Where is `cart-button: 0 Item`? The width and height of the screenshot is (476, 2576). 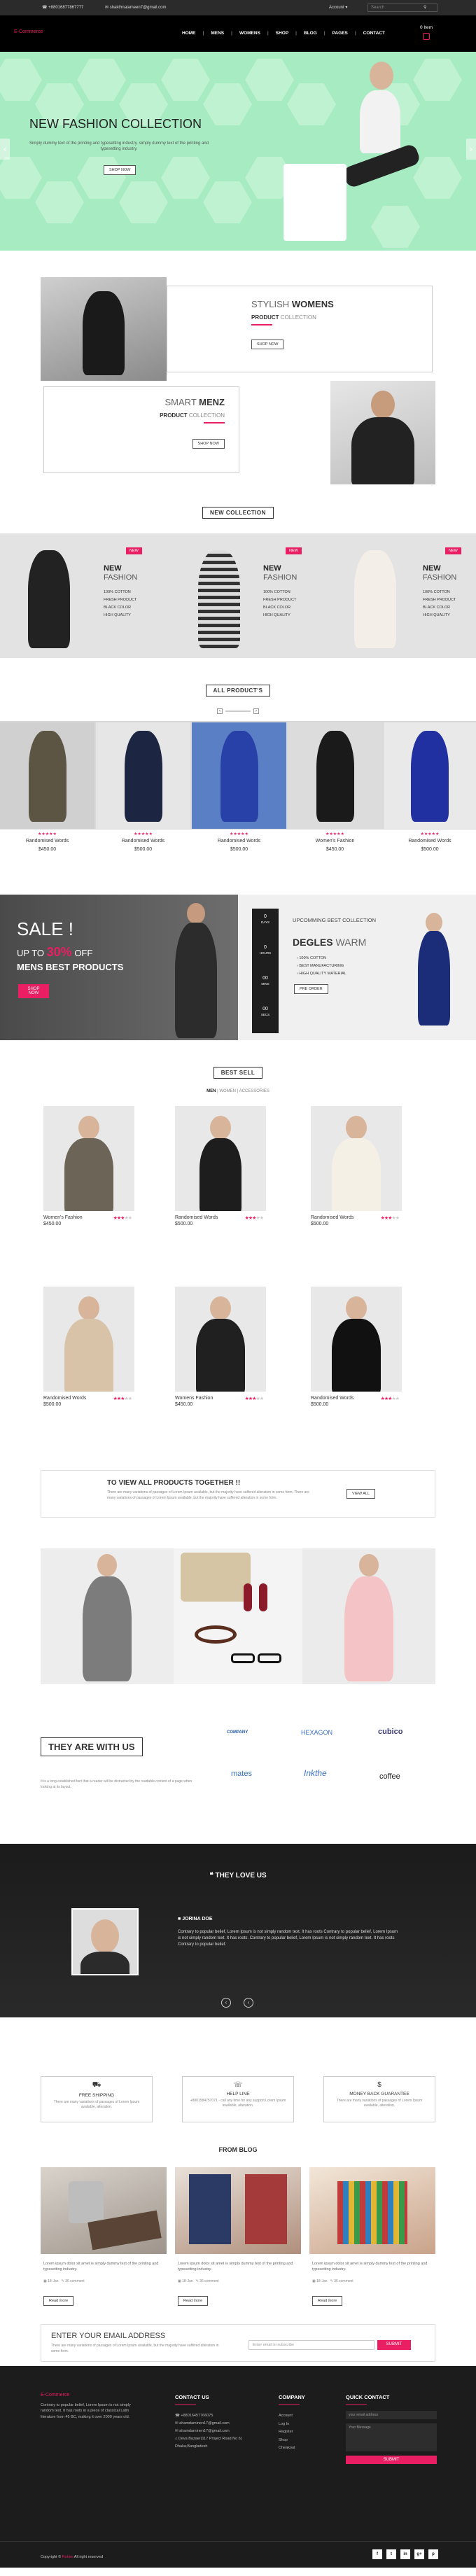 cart-button: 0 Item is located at coordinates (426, 32).